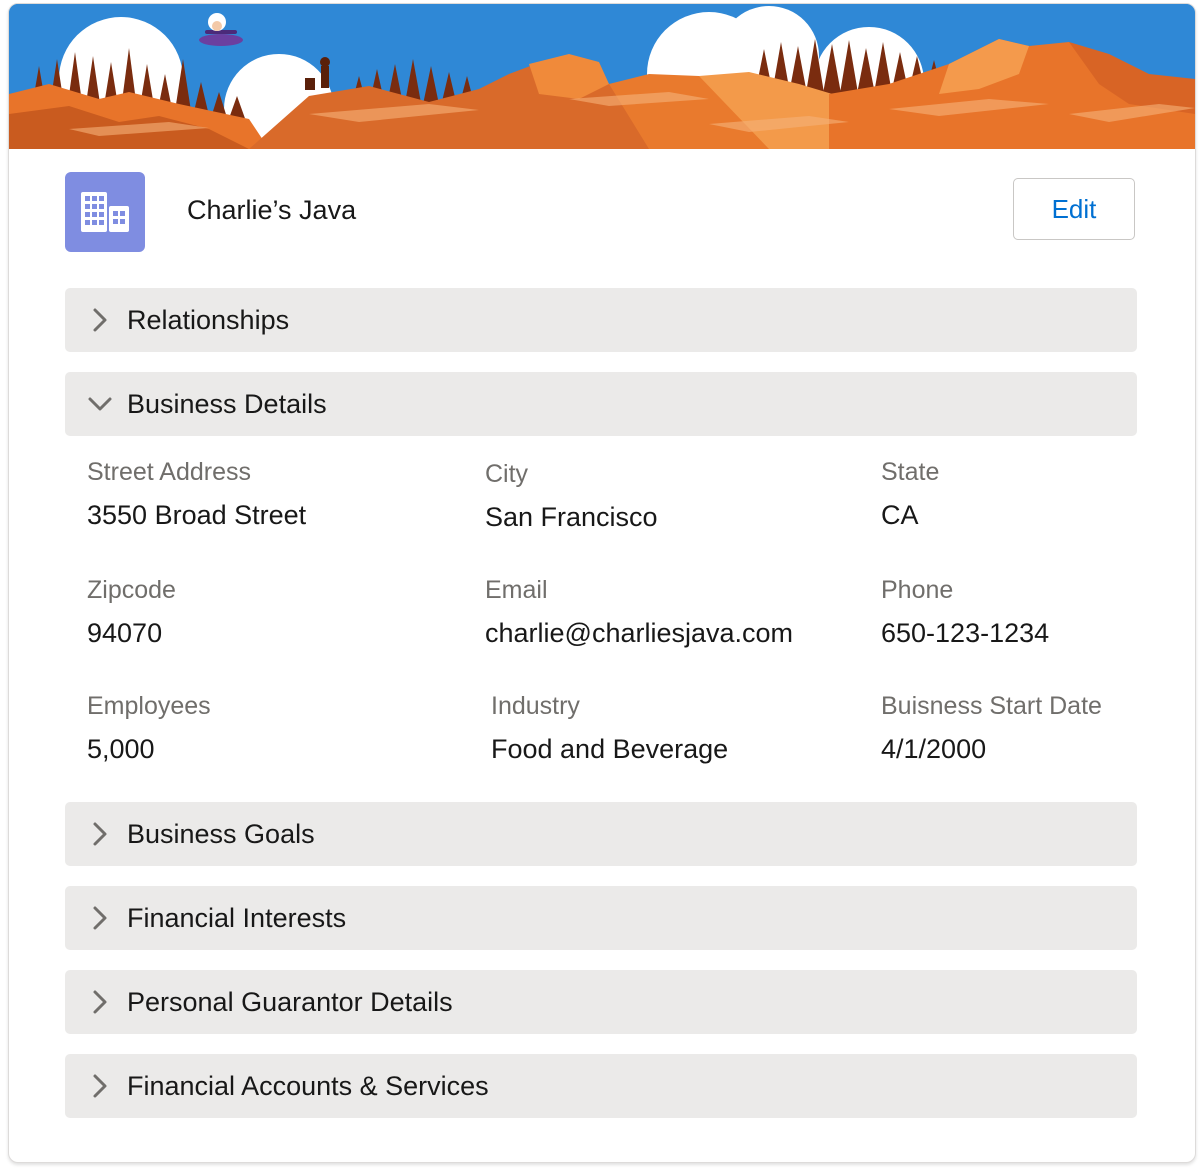  I want to click on employees-label: Employees, so click(149, 706).